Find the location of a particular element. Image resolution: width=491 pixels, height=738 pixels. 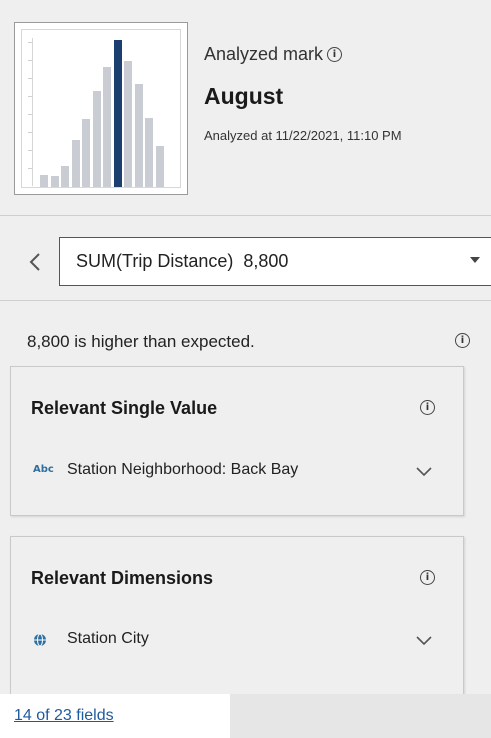

thumbnail-bars is located at coordinates (108, 112).